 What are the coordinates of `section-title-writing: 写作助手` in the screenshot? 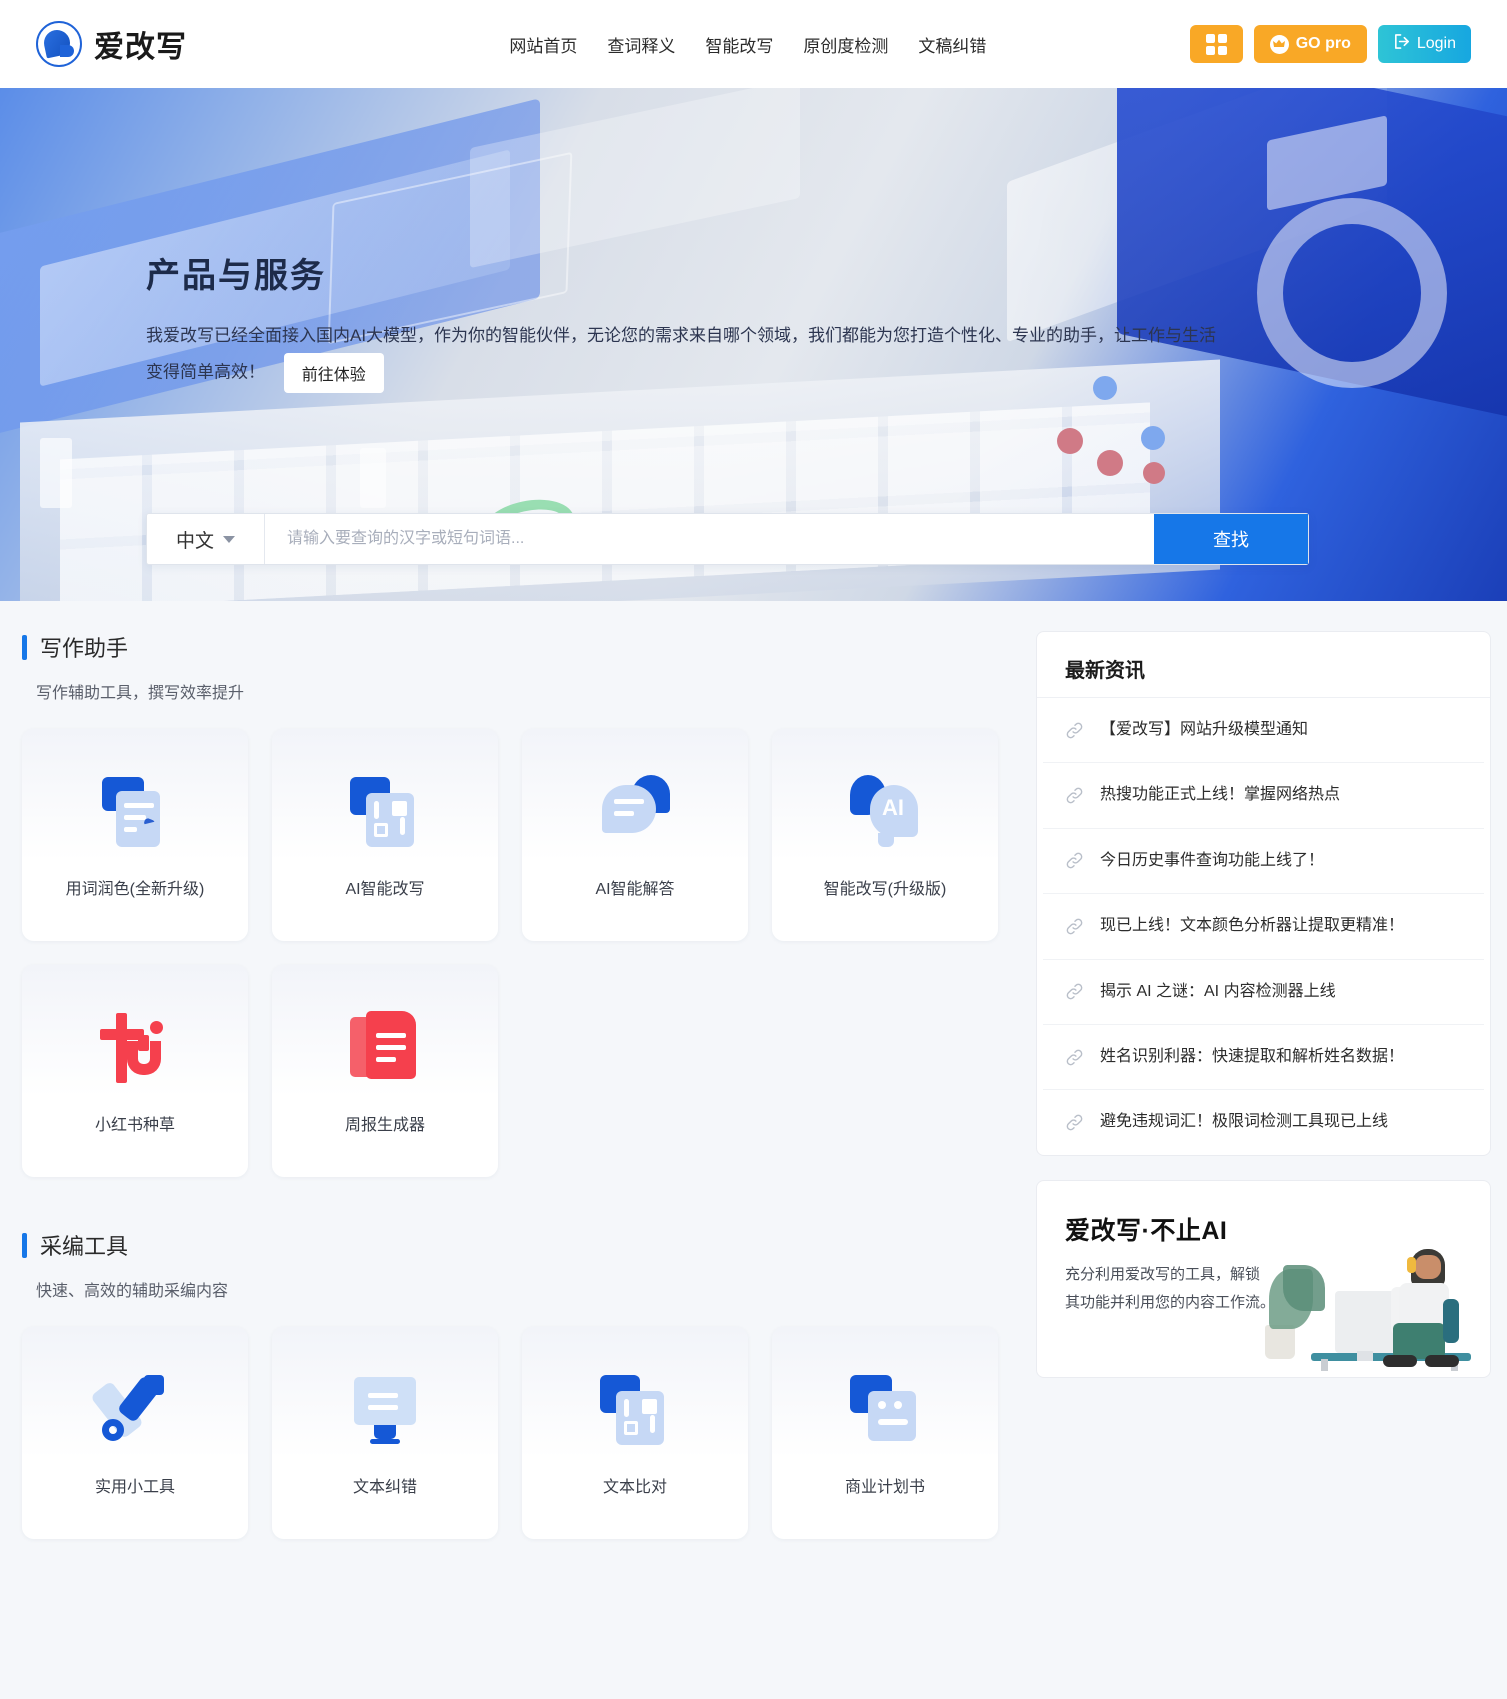 It's located at (84, 648).